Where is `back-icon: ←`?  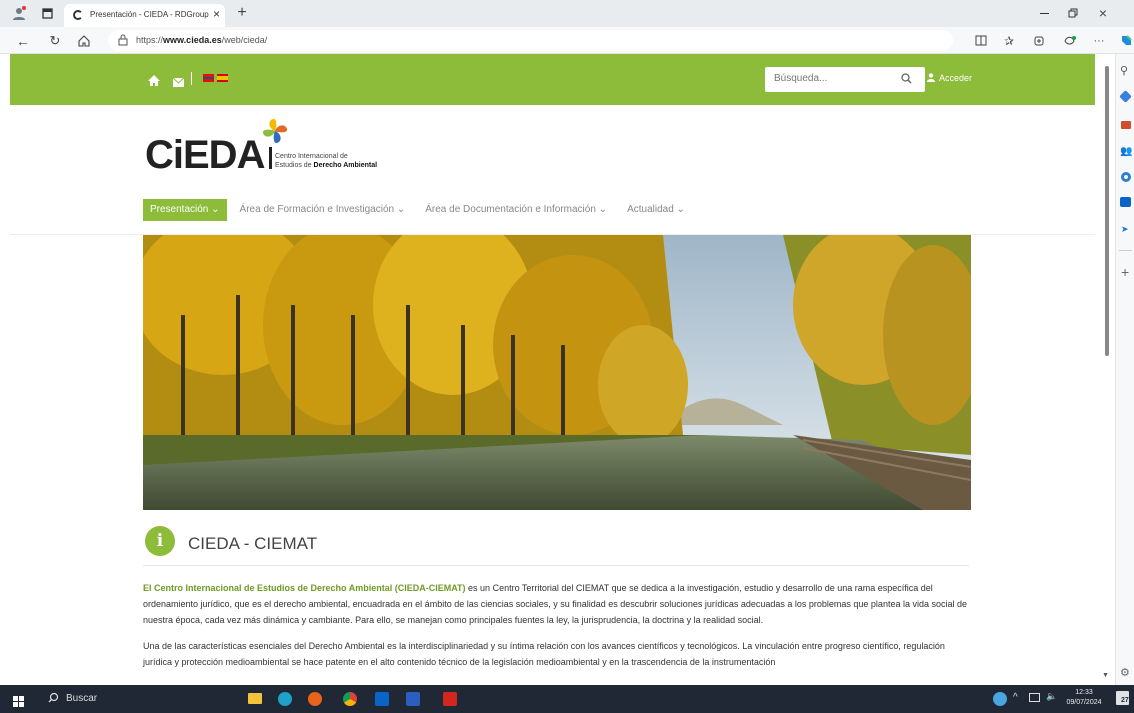 back-icon: ← is located at coordinates (23, 40).